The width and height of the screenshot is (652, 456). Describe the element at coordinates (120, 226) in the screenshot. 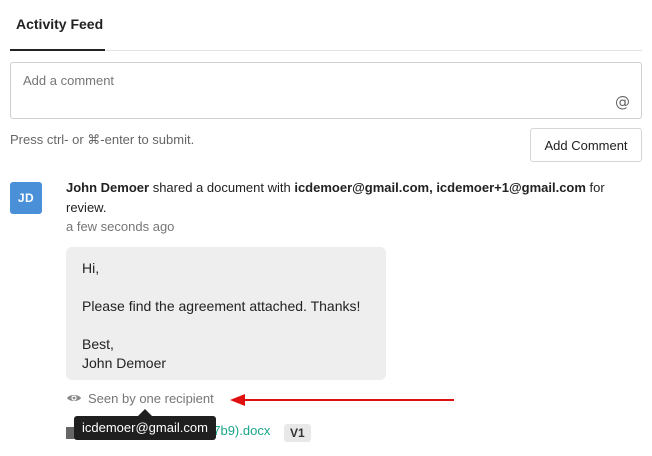

I see `timestamp: a few seconds ago` at that location.